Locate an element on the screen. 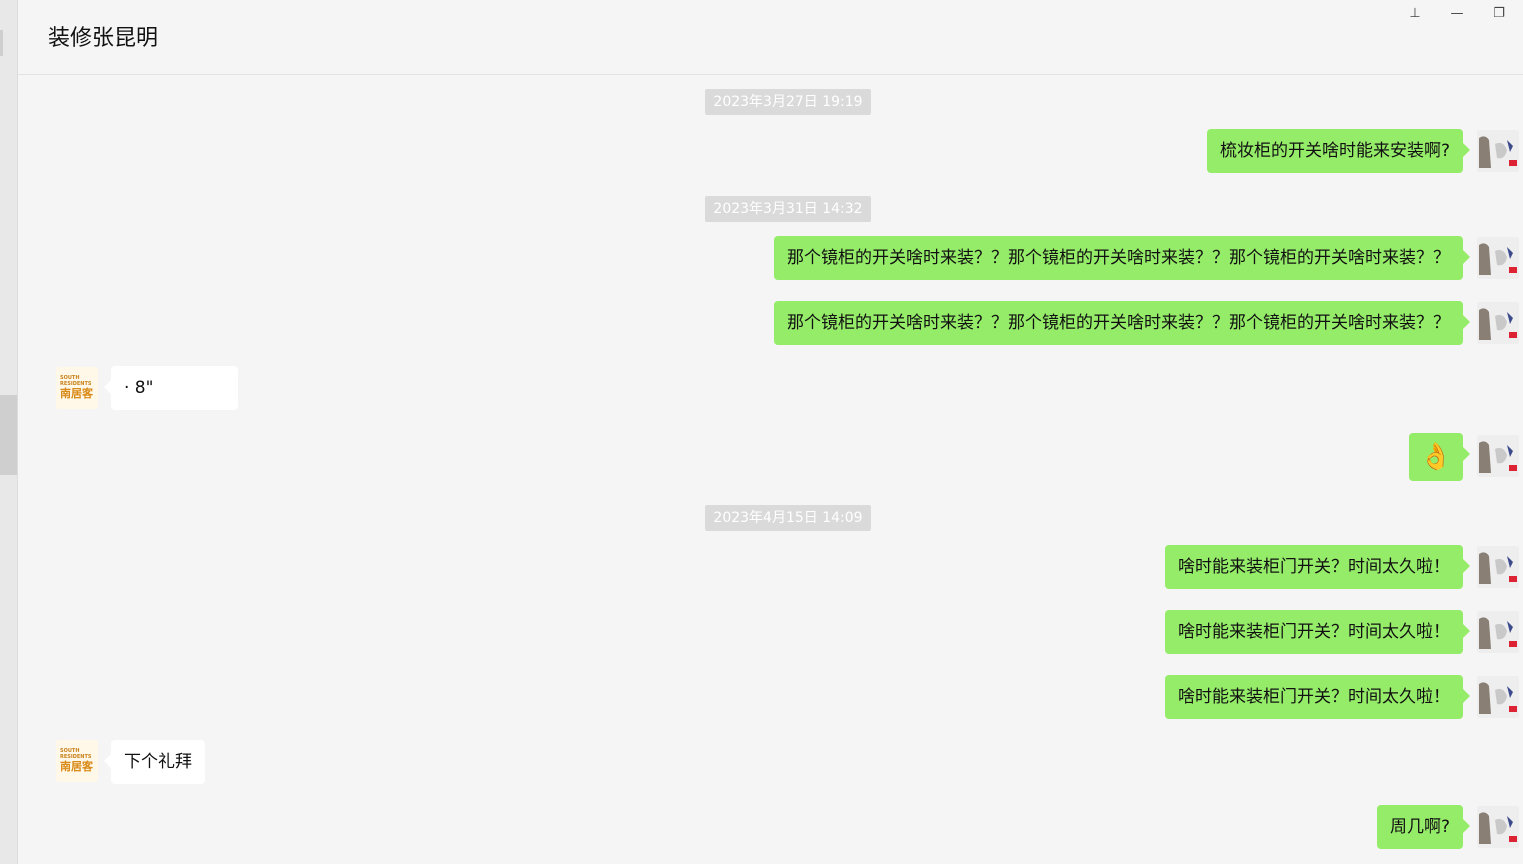 This screenshot has height=864, width=1523. chat-header: 装修张昆明 ⊥ — ❐ is located at coordinates (770, 37).